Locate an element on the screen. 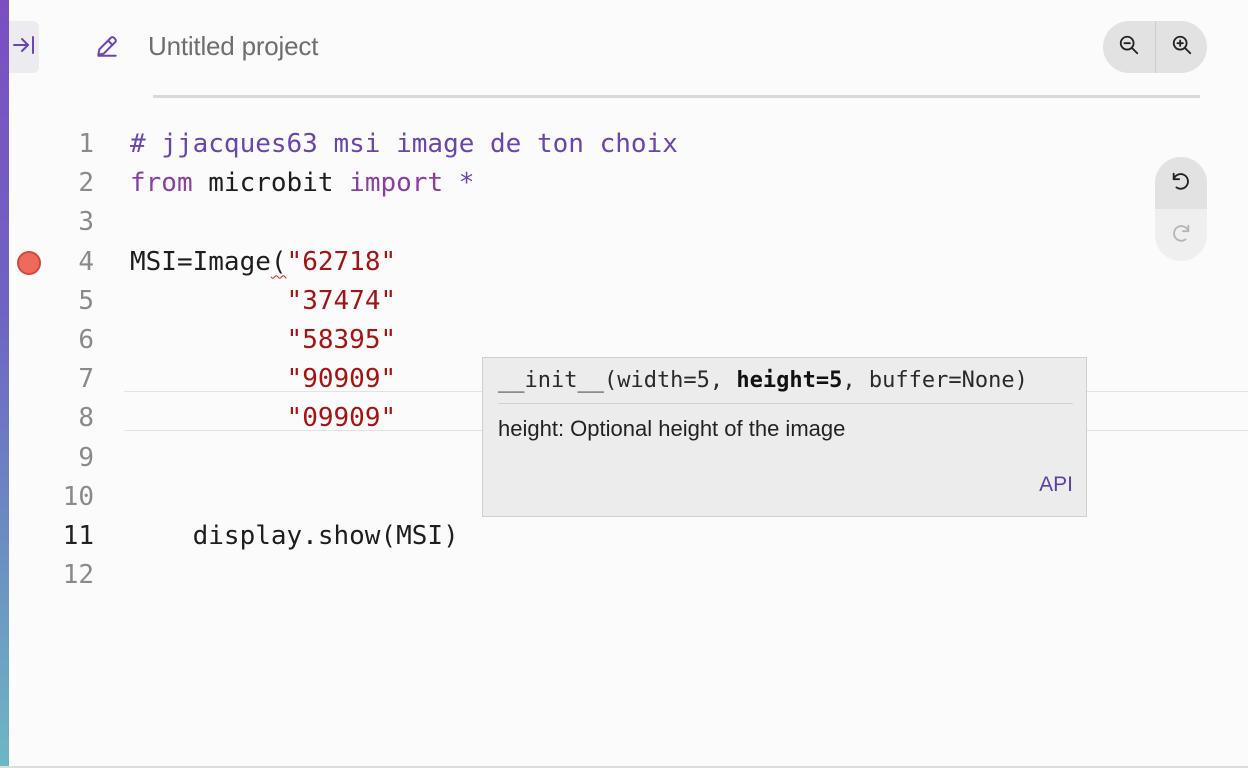 The width and height of the screenshot is (1248, 768). pencil-icon is located at coordinates (107, 48).